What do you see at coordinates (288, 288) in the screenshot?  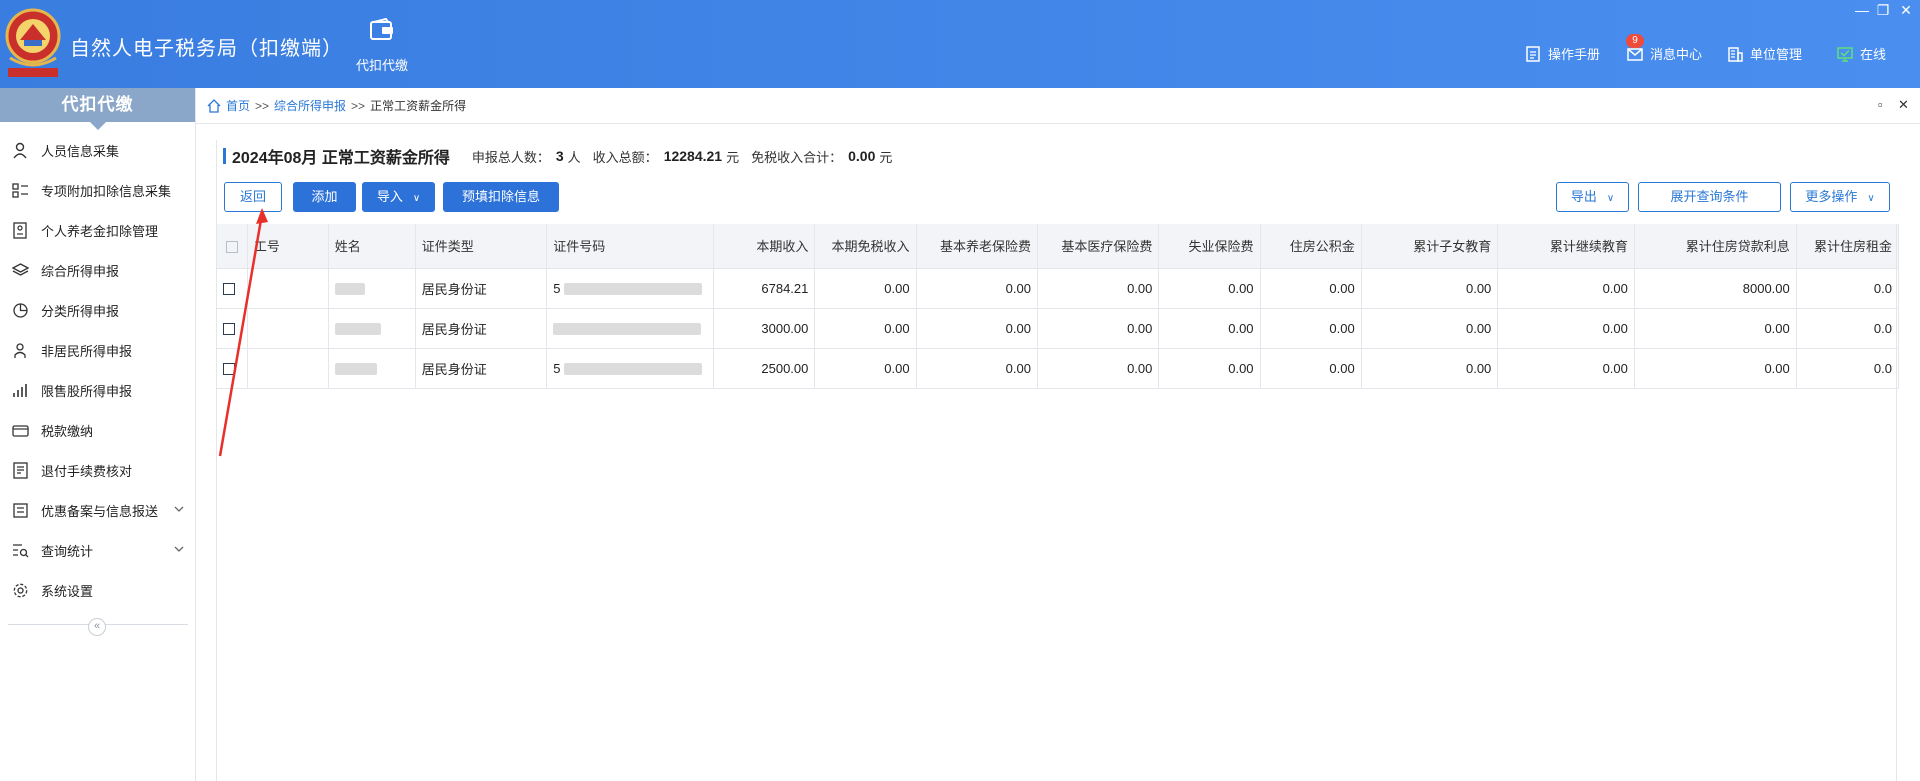 I see `employee-no-cell` at bounding box center [288, 288].